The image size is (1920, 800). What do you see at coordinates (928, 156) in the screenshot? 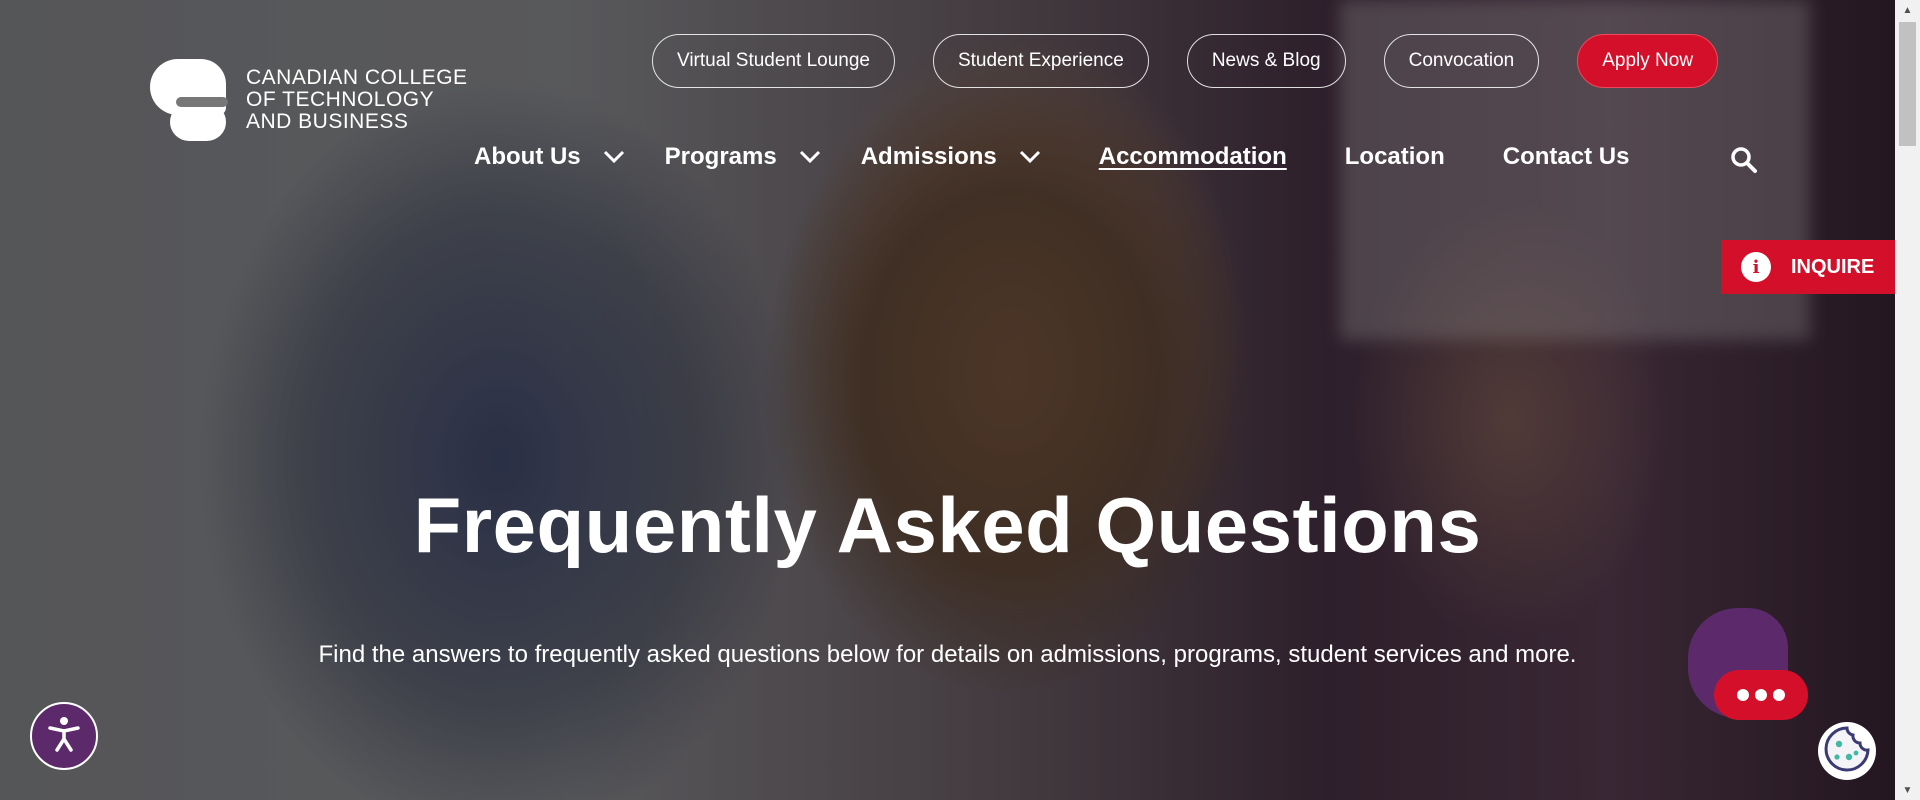
I see `nav-admissions-label: Admissions` at bounding box center [928, 156].